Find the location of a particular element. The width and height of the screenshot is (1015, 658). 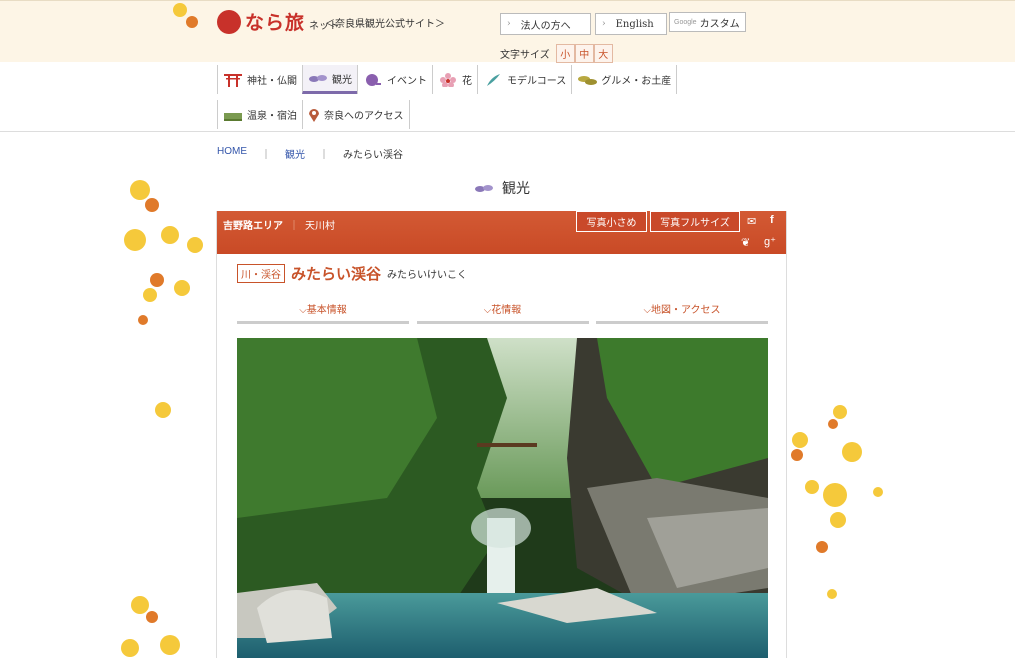

logo-name: なら旅 is located at coordinates (275, 23).